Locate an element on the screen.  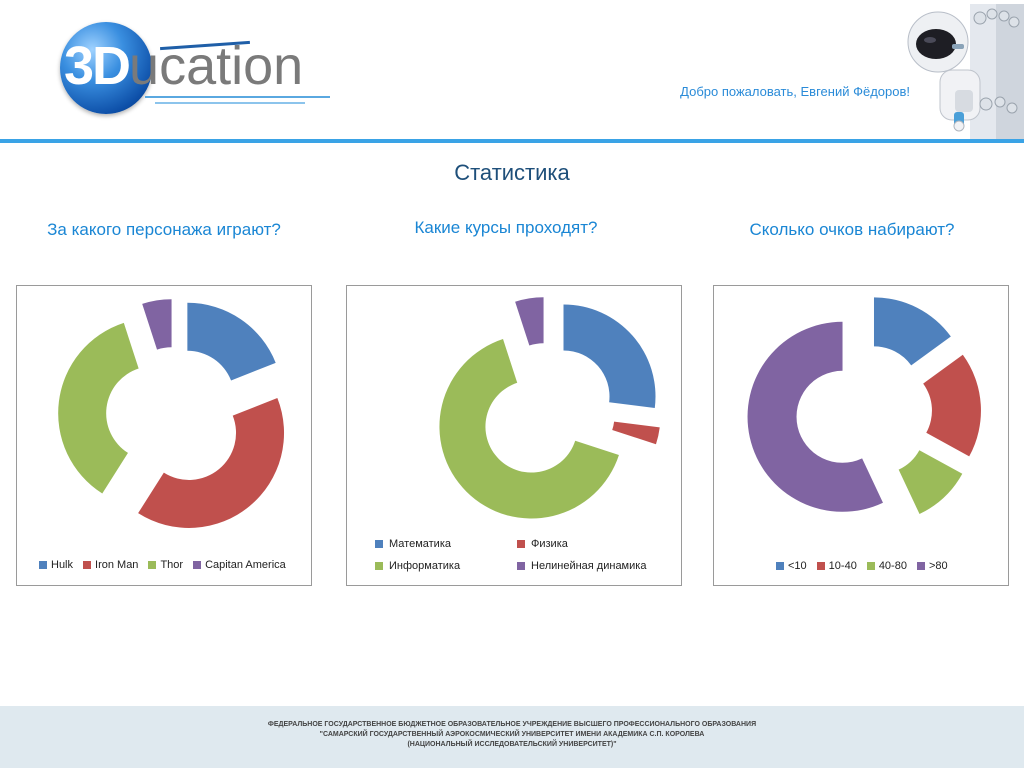
legend-label: <10 is located at coordinates (797, 566).